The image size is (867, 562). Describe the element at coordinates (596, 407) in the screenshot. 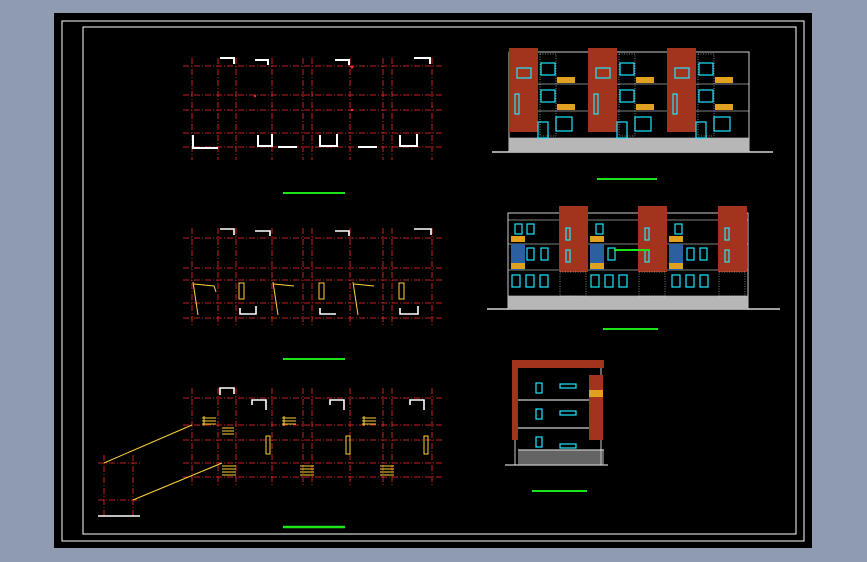

I see `brick-side` at that location.